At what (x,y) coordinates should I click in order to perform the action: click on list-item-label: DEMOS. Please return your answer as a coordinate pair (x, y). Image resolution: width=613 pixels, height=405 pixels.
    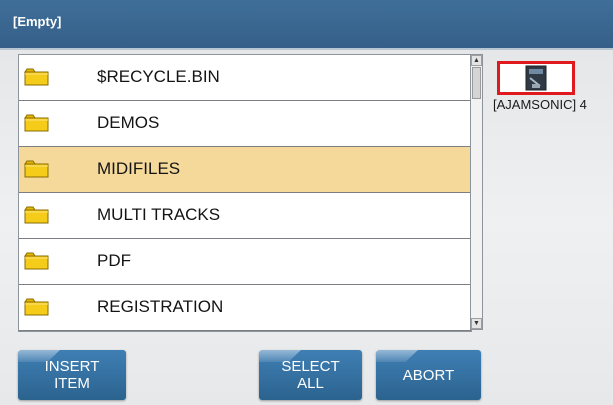
    Looking at the image, I should click on (128, 122).